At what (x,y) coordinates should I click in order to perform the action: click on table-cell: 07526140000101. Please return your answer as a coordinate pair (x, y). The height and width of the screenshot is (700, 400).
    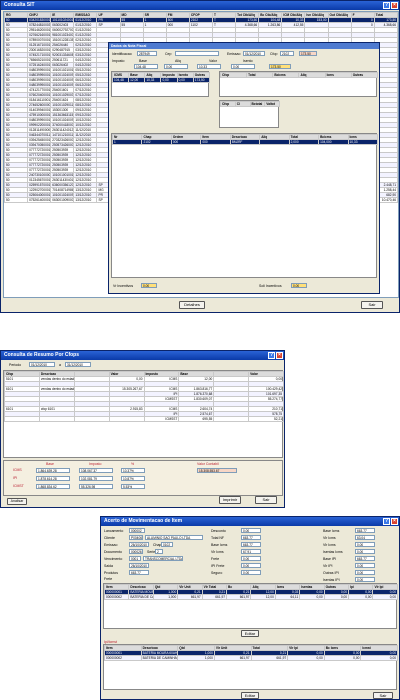
    Looking at the image, I should click on (39, 200).